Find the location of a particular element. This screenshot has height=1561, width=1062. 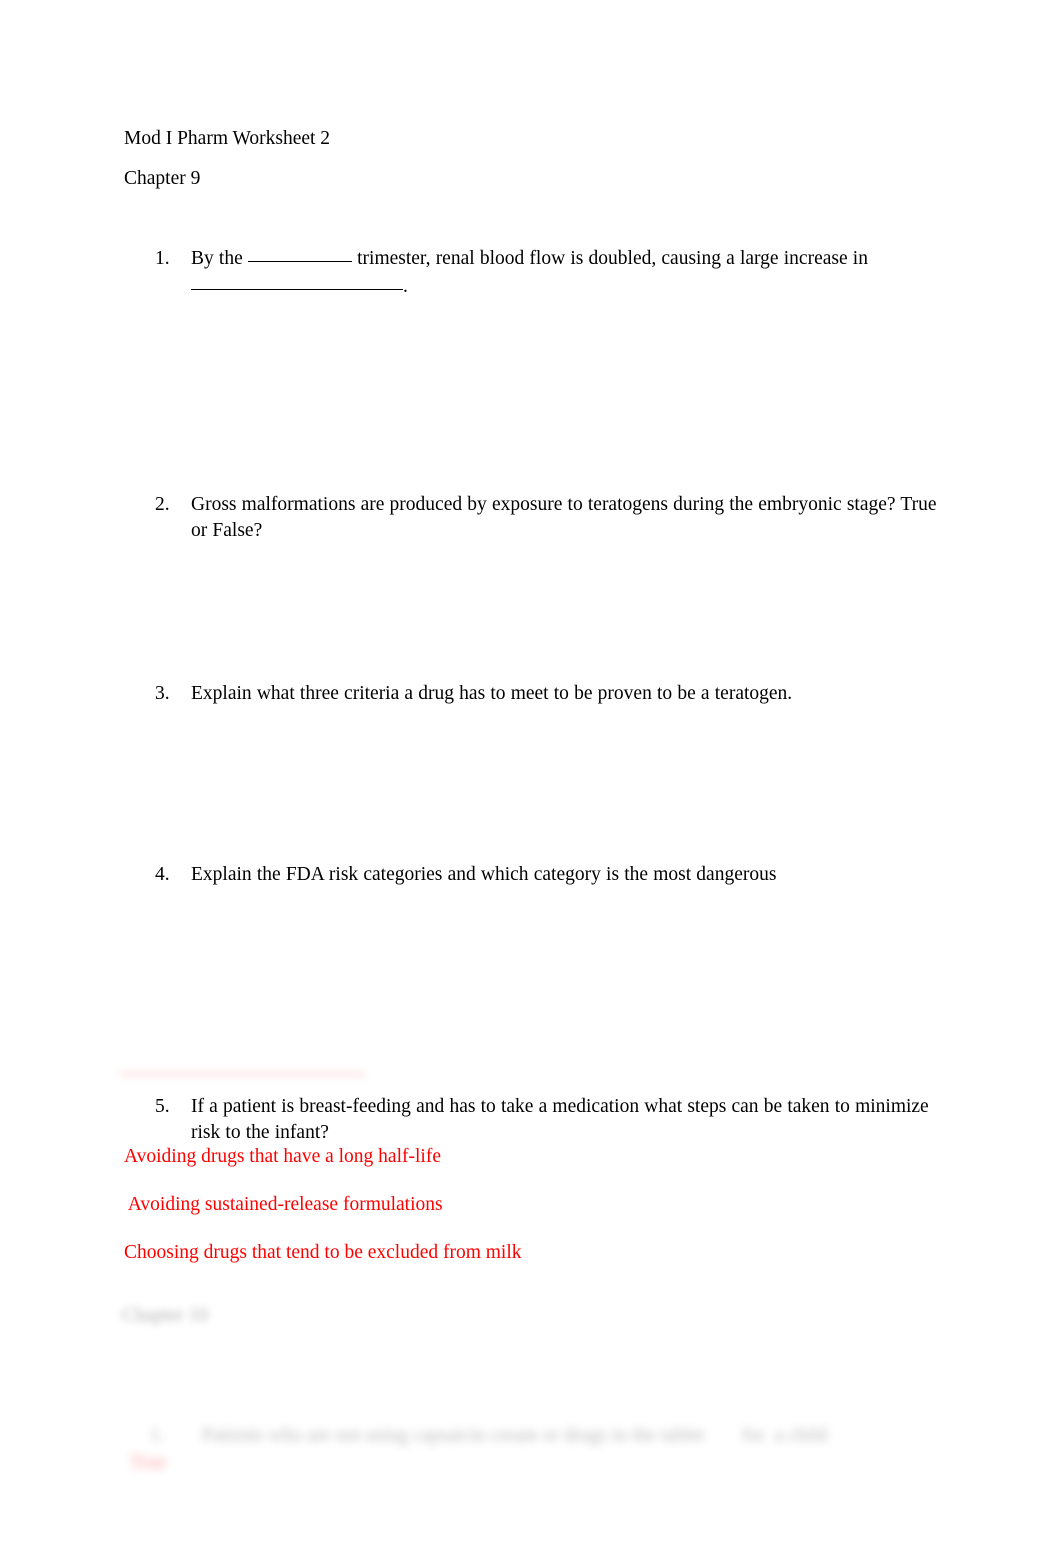

question-number-1: 1. is located at coordinates (162, 258).